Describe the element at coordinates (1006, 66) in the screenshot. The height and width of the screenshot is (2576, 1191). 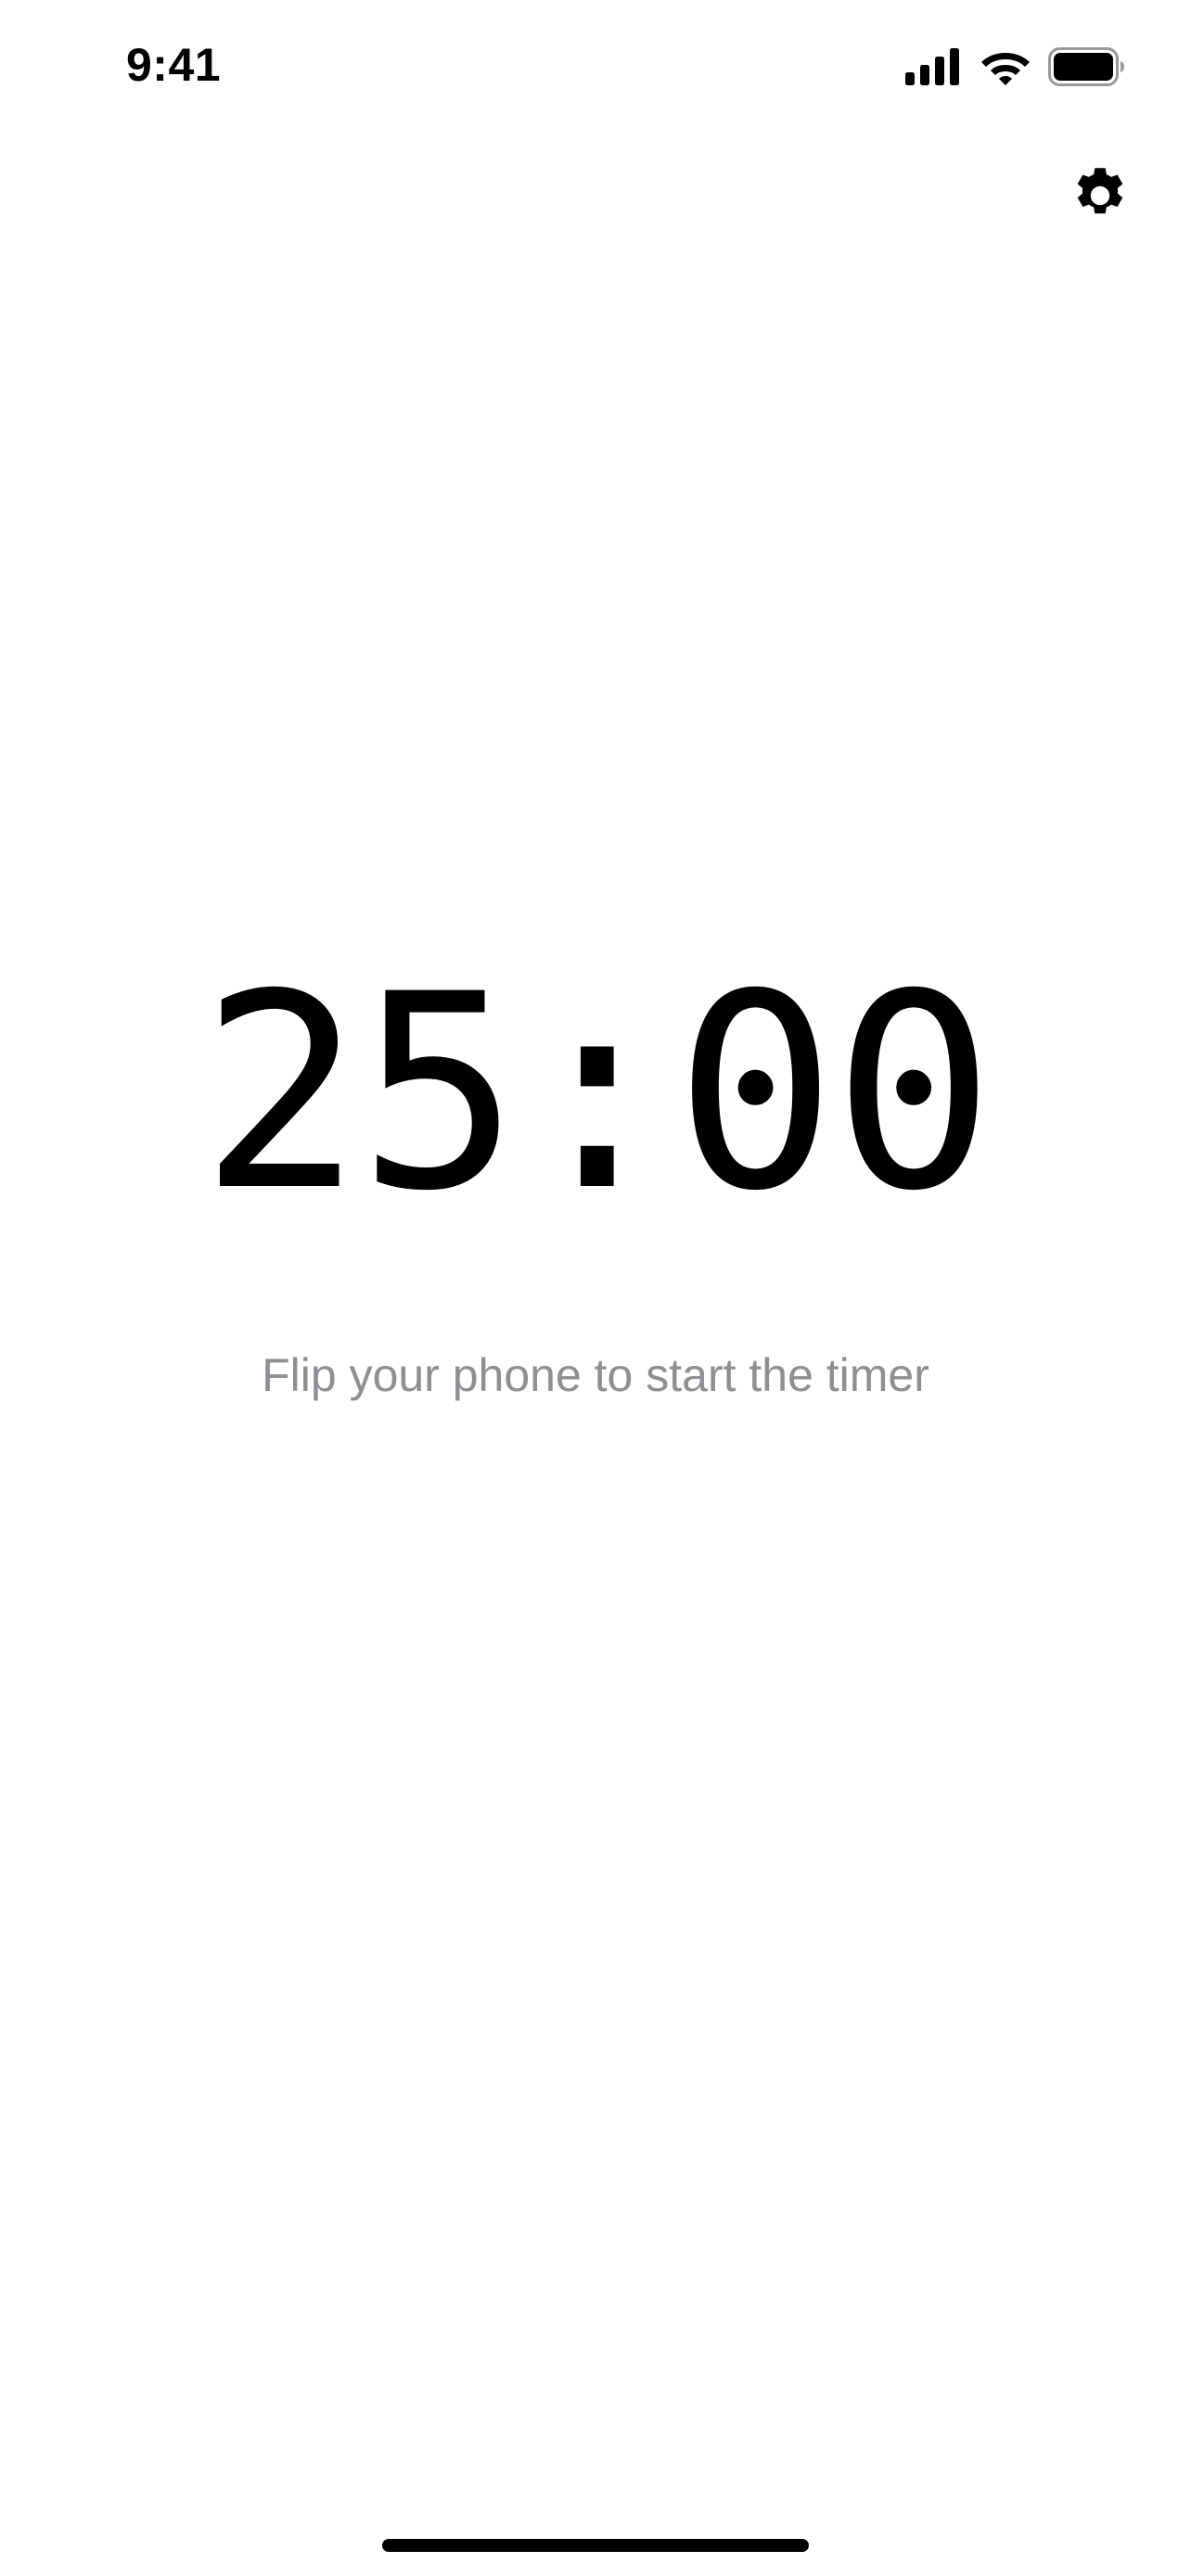
I see `wifi-icon` at that location.